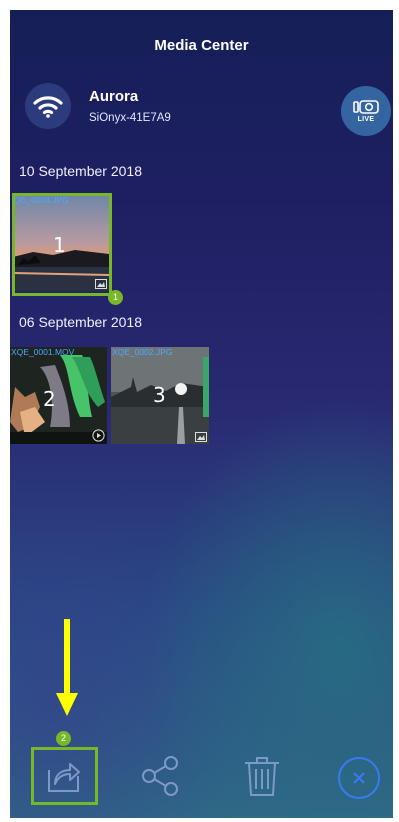 This screenshot has height=822, width=399. Describe the element at coordinates (201, 437) in the screenshot. I see `photo-icon` at that location.